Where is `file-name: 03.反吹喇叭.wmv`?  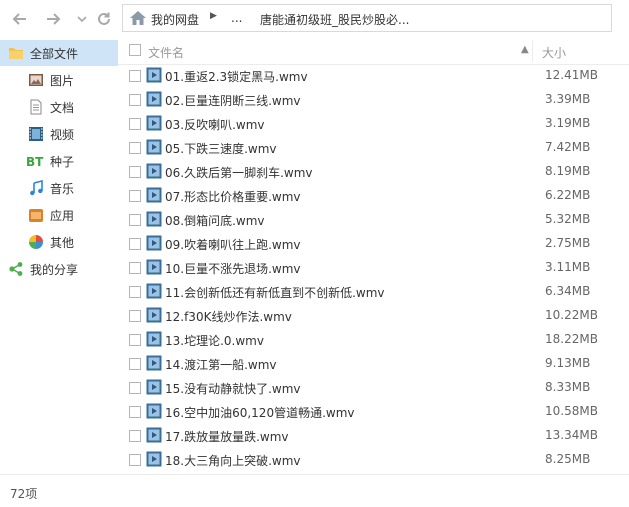 file-name: 03.反吹喇叭.wmv is located at coordinates (215, 124).